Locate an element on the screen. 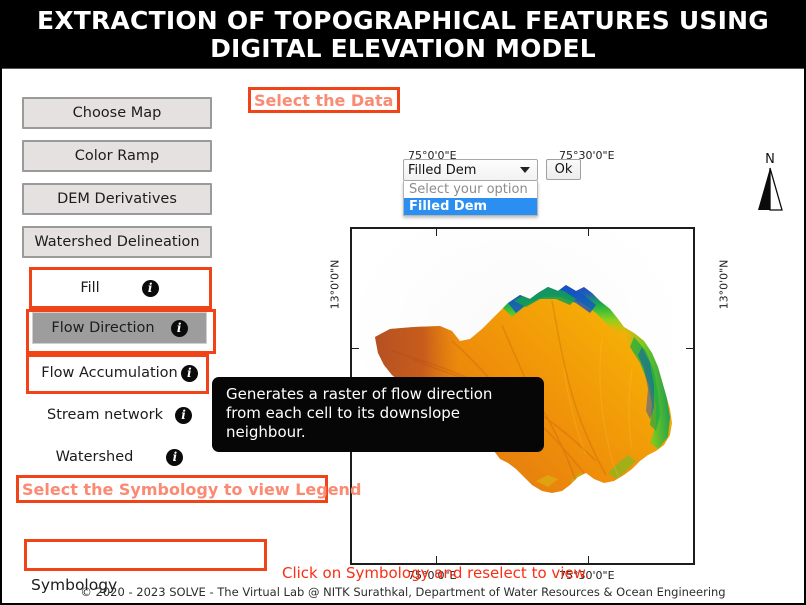 The width and height of the screenshot is (806, 605). derivative-item-stream-network: Stream network i is located at coordinates (119, 415).